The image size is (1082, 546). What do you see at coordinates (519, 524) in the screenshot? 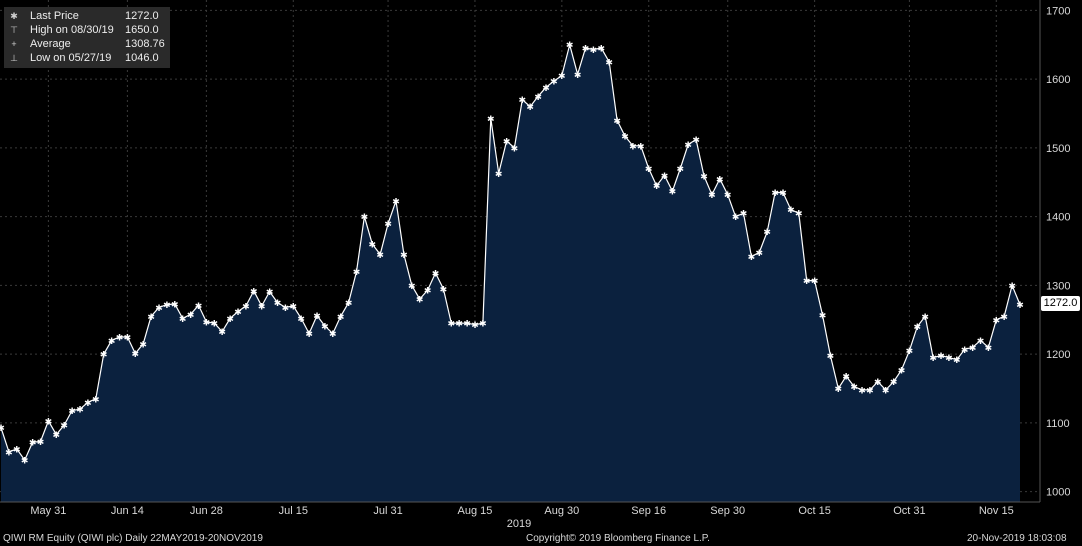
I see `year-label: 2019` at bounding box center [519, 524].